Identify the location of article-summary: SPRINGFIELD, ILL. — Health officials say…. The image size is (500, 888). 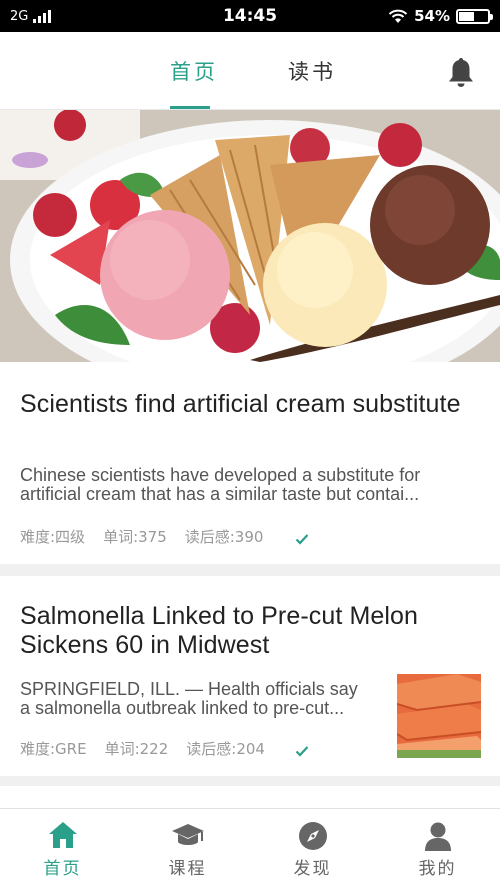
(204, 699).